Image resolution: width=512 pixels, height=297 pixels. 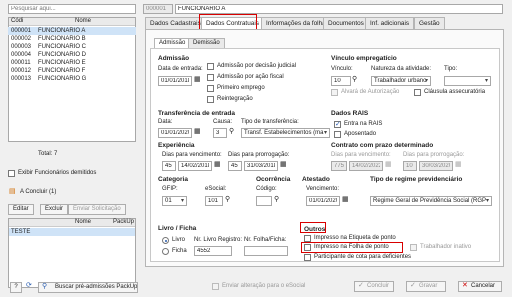 What do you see at coordinates (123, 222) in the screenshot?
I see `col-packup-header: PackUp` at bounding box center [123, 222].